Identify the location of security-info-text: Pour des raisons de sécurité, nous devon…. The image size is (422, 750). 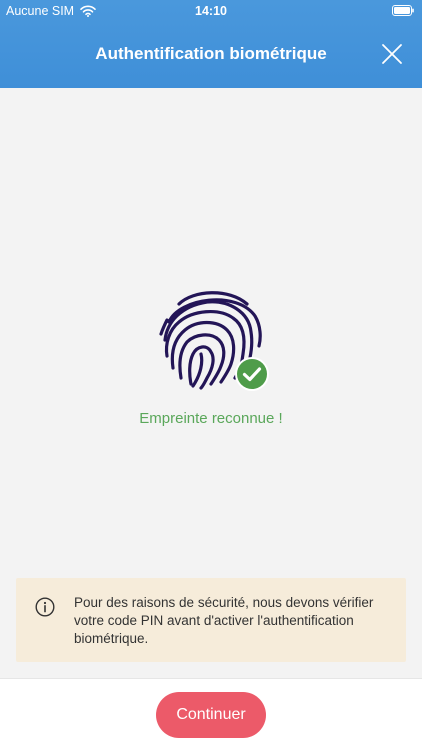
(224, 620).